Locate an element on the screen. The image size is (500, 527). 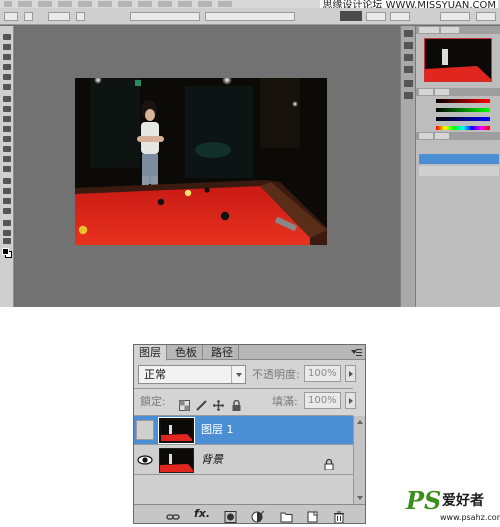
new-layer-icon is located at coordinates (313, 515).